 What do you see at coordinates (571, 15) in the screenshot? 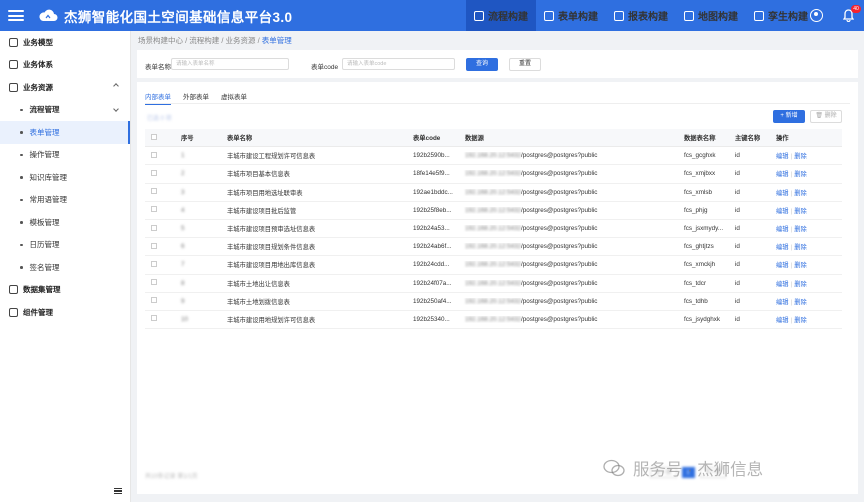
I see `nav-form-build: 表单构建` at bounding box center [571, 15].